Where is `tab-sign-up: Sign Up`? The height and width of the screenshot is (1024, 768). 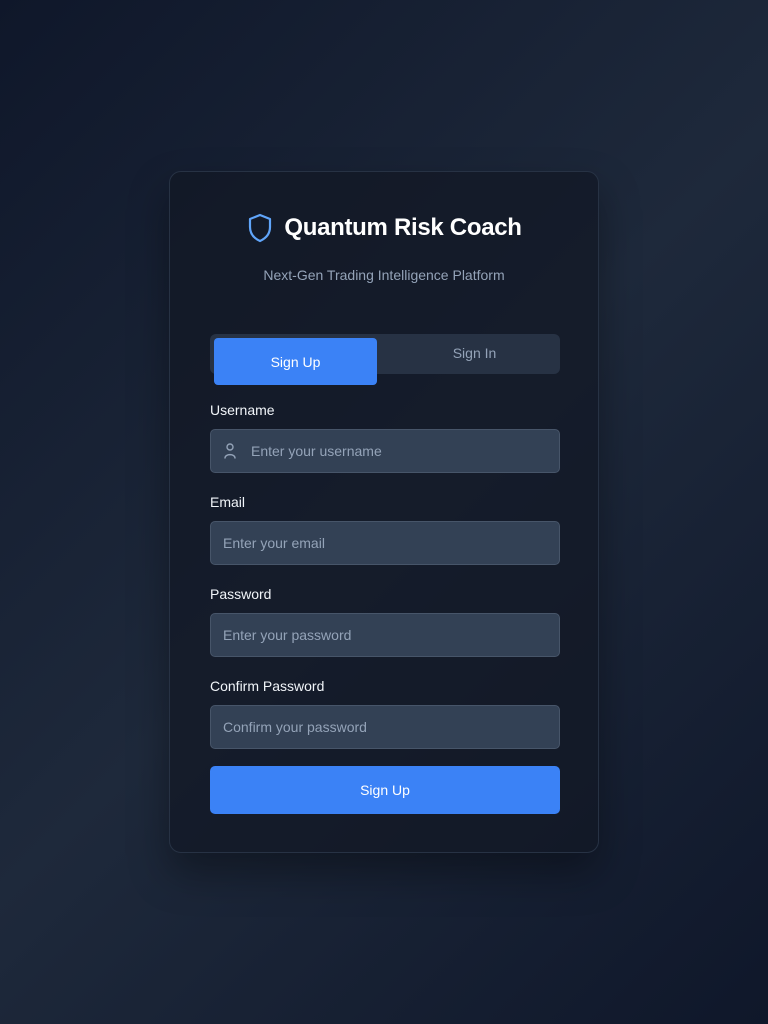
tab-sign-up: Sign Up is located at coordinates (295, 361).